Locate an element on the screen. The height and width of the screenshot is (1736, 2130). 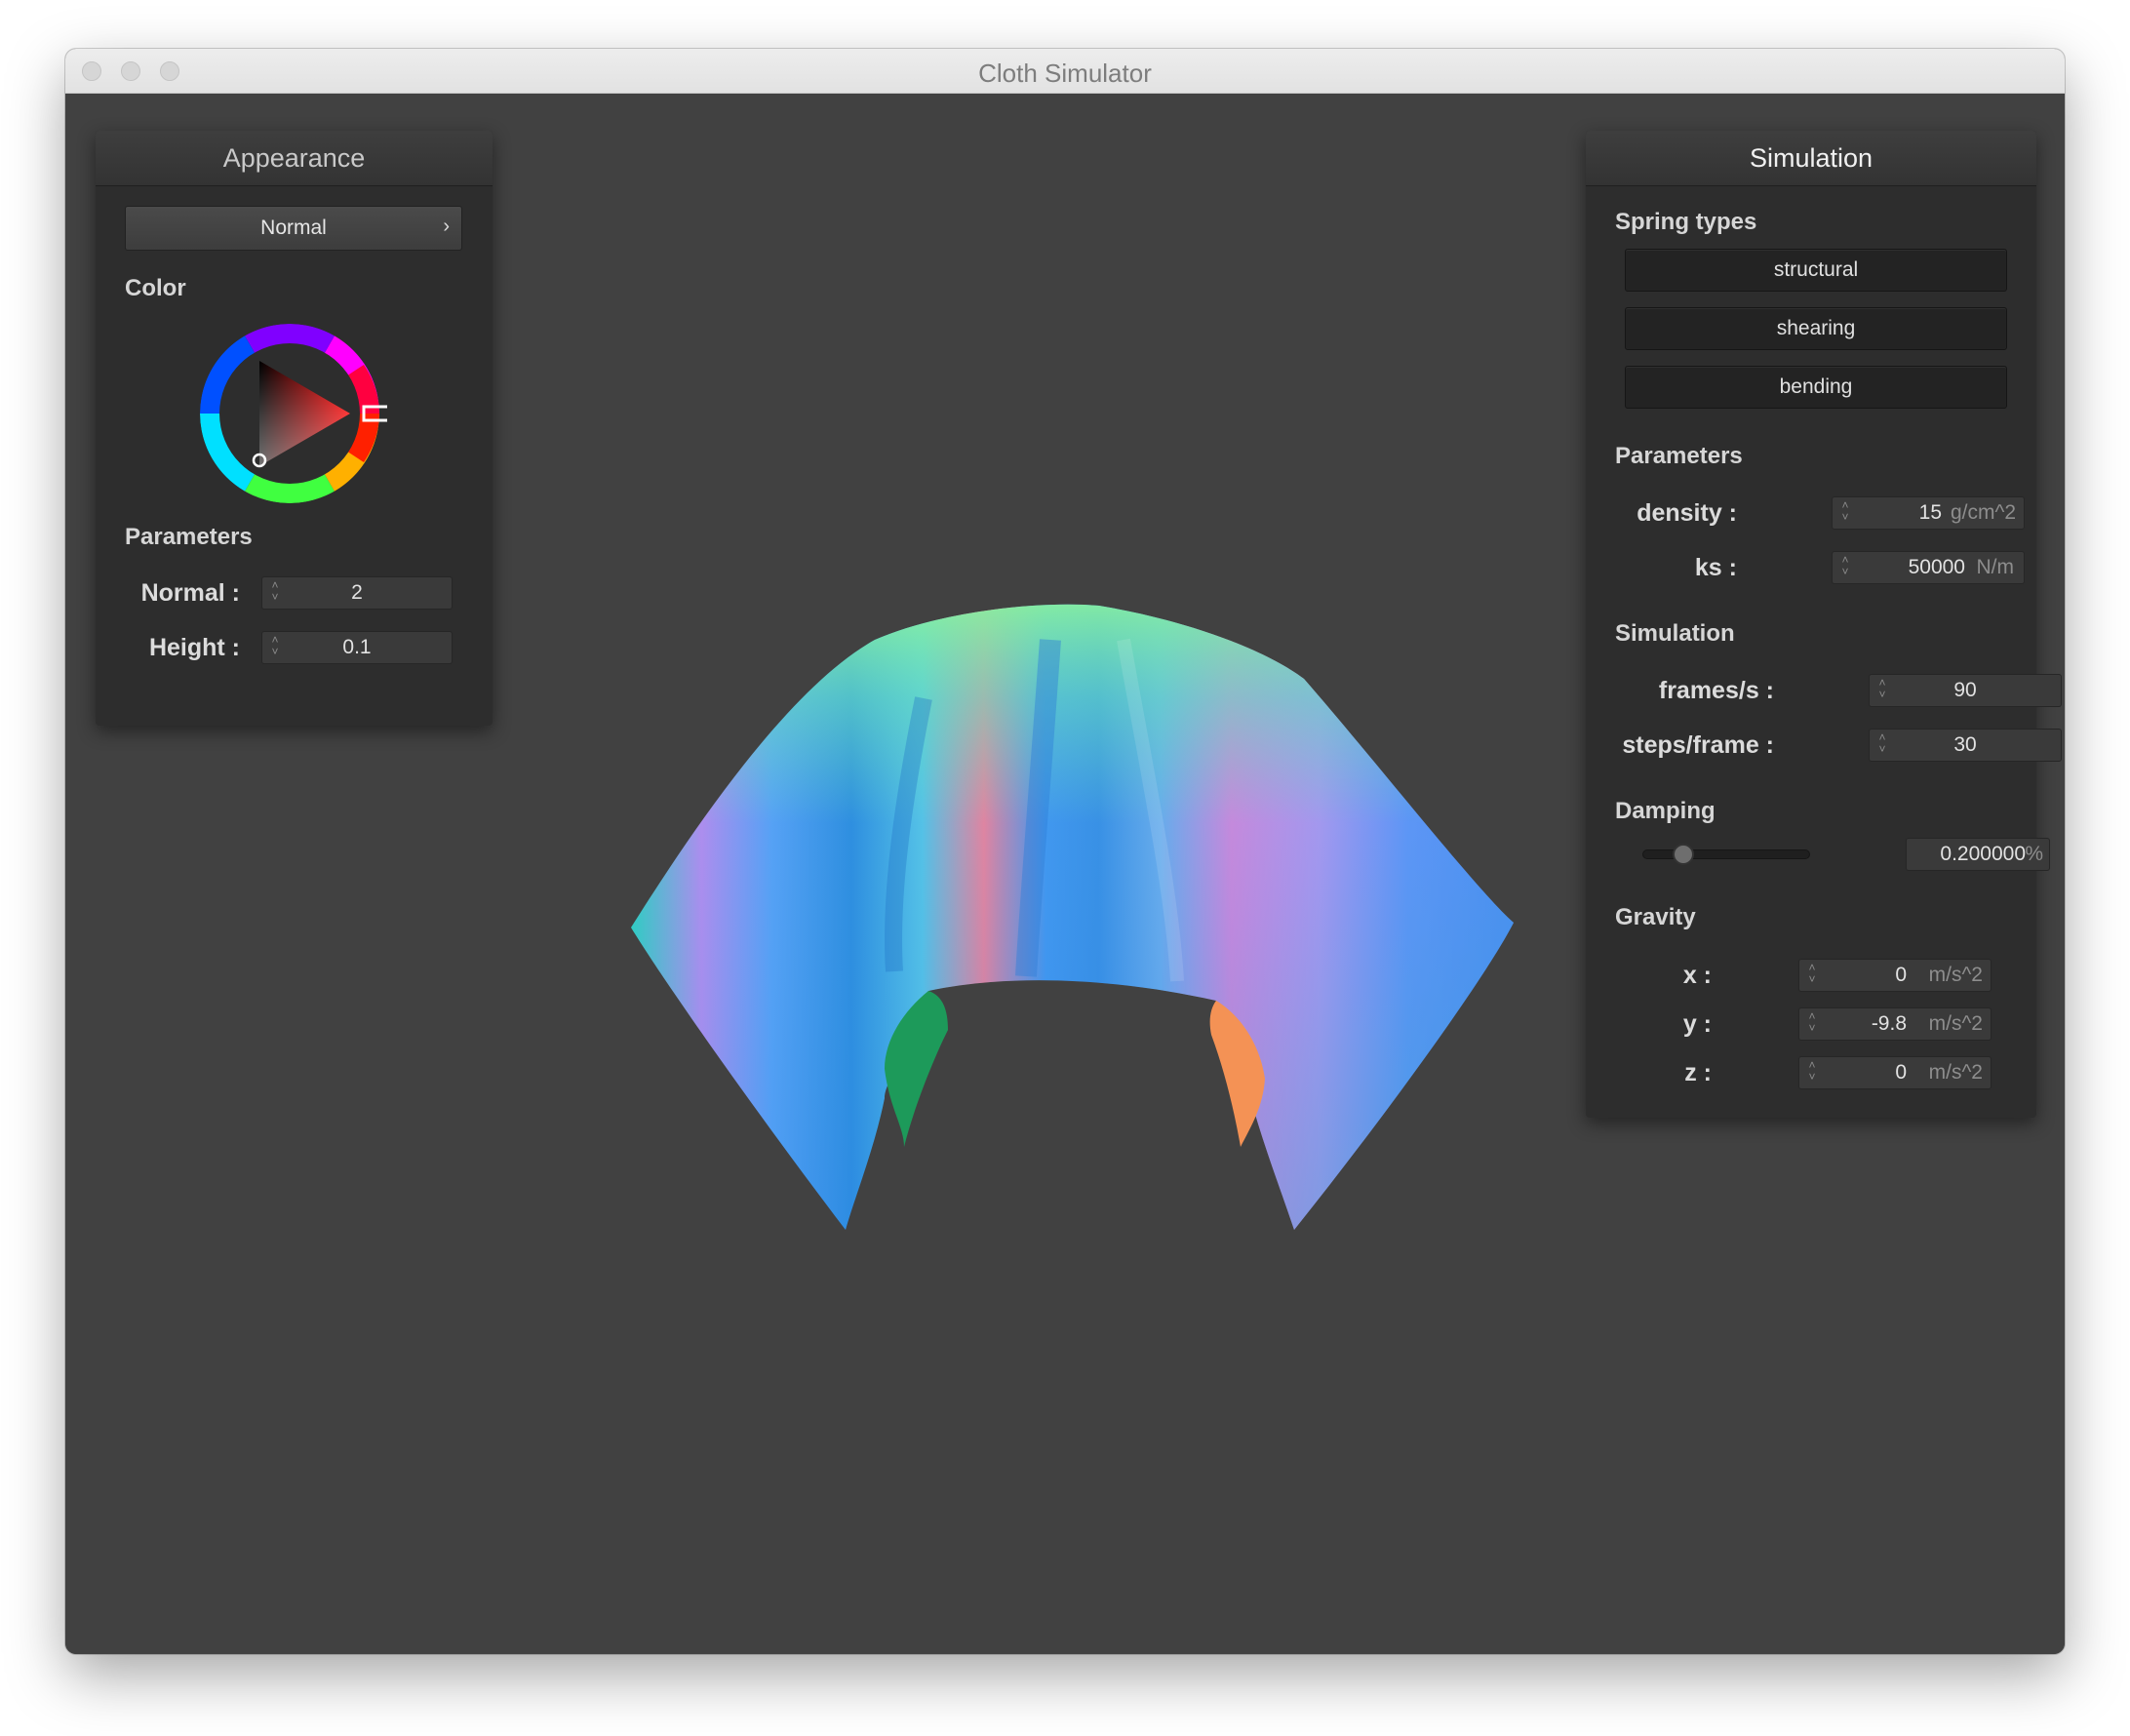
title-bar: Cloth Simulator is located at coordinates (1065, 71).